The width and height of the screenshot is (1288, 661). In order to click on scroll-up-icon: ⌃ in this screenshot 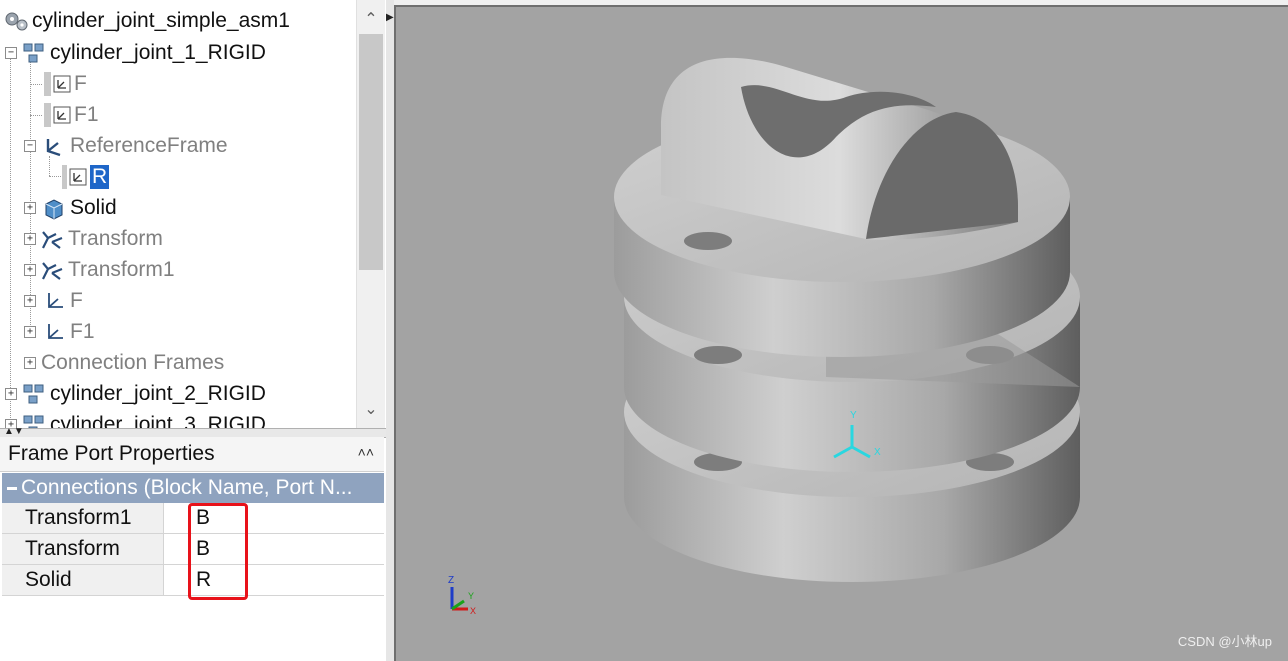, I will do `click(371, 20)`.